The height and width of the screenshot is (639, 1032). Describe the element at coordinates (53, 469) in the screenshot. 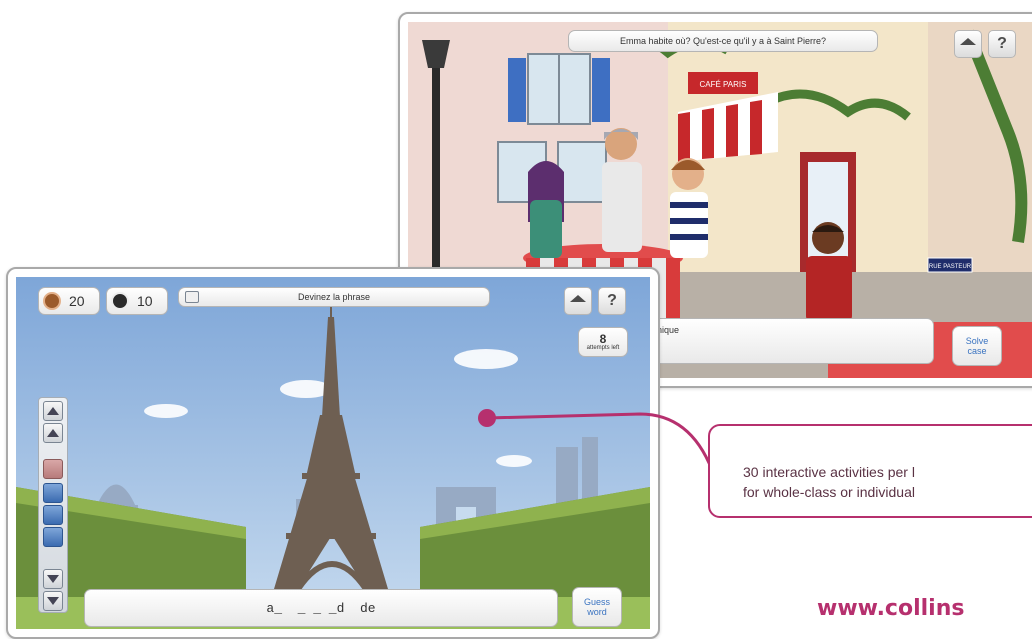

I see `letter-tool-button` at that location.